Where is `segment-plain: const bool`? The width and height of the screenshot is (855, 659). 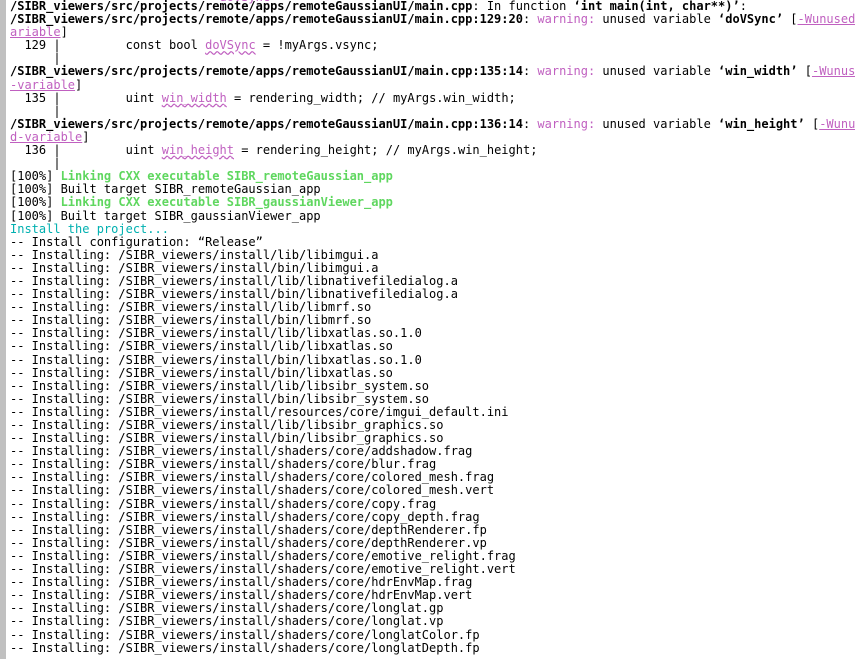
segment-plain: const bool is located at coordinates (133, 45).